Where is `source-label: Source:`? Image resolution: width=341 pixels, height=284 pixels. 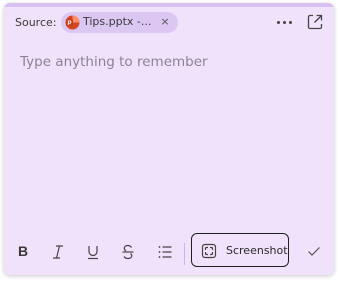
source-label: Source: is located at coordinates (36, 22).